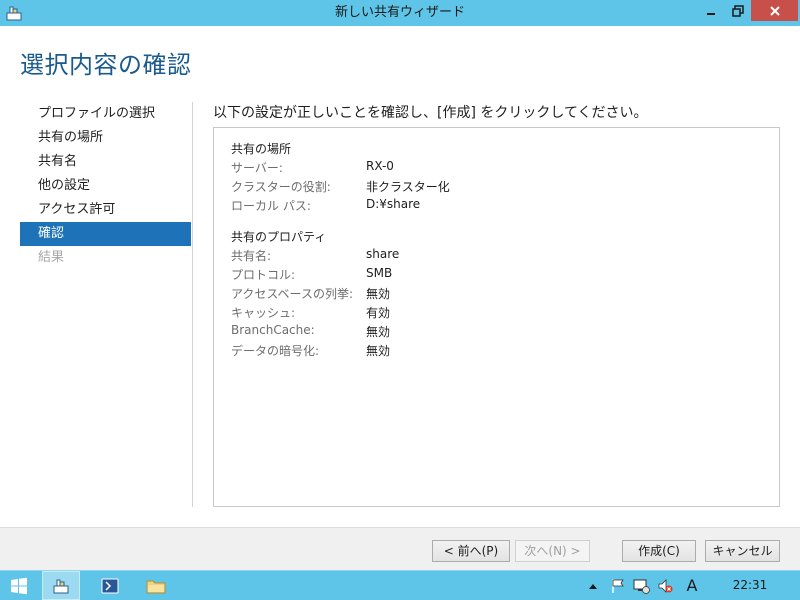  Describe the element at coordinates (692, 585) in the screenshot. I see `ime-indicator: A` at that location.